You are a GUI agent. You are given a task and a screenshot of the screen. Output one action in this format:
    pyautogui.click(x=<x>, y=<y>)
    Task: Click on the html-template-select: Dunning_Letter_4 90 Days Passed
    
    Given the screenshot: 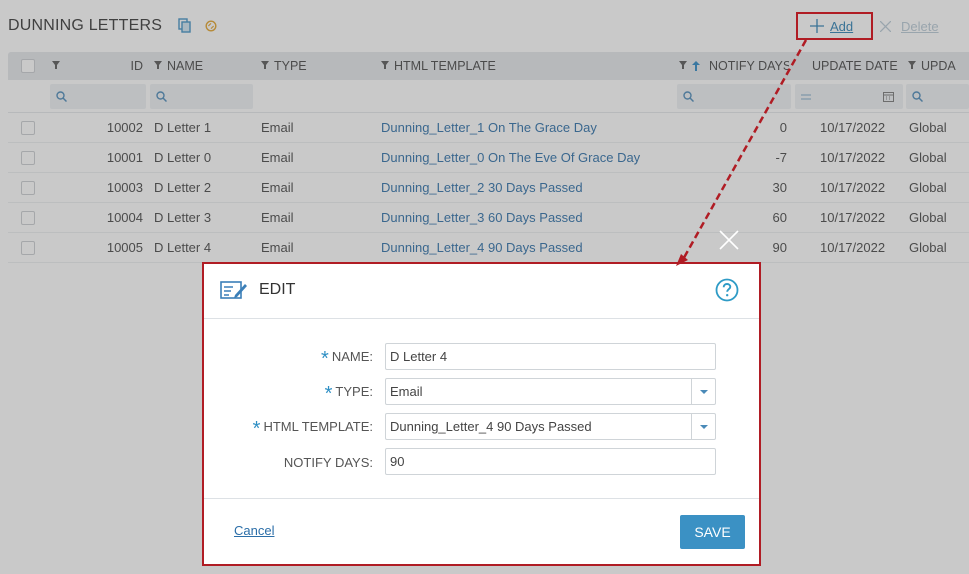 What is the action you would take?
    pyautogui.click(x=550, y=426)
    